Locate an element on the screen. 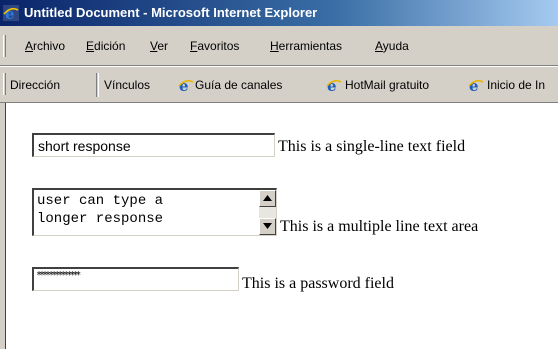  scroll-up-button is located at coordinates (267, 198).